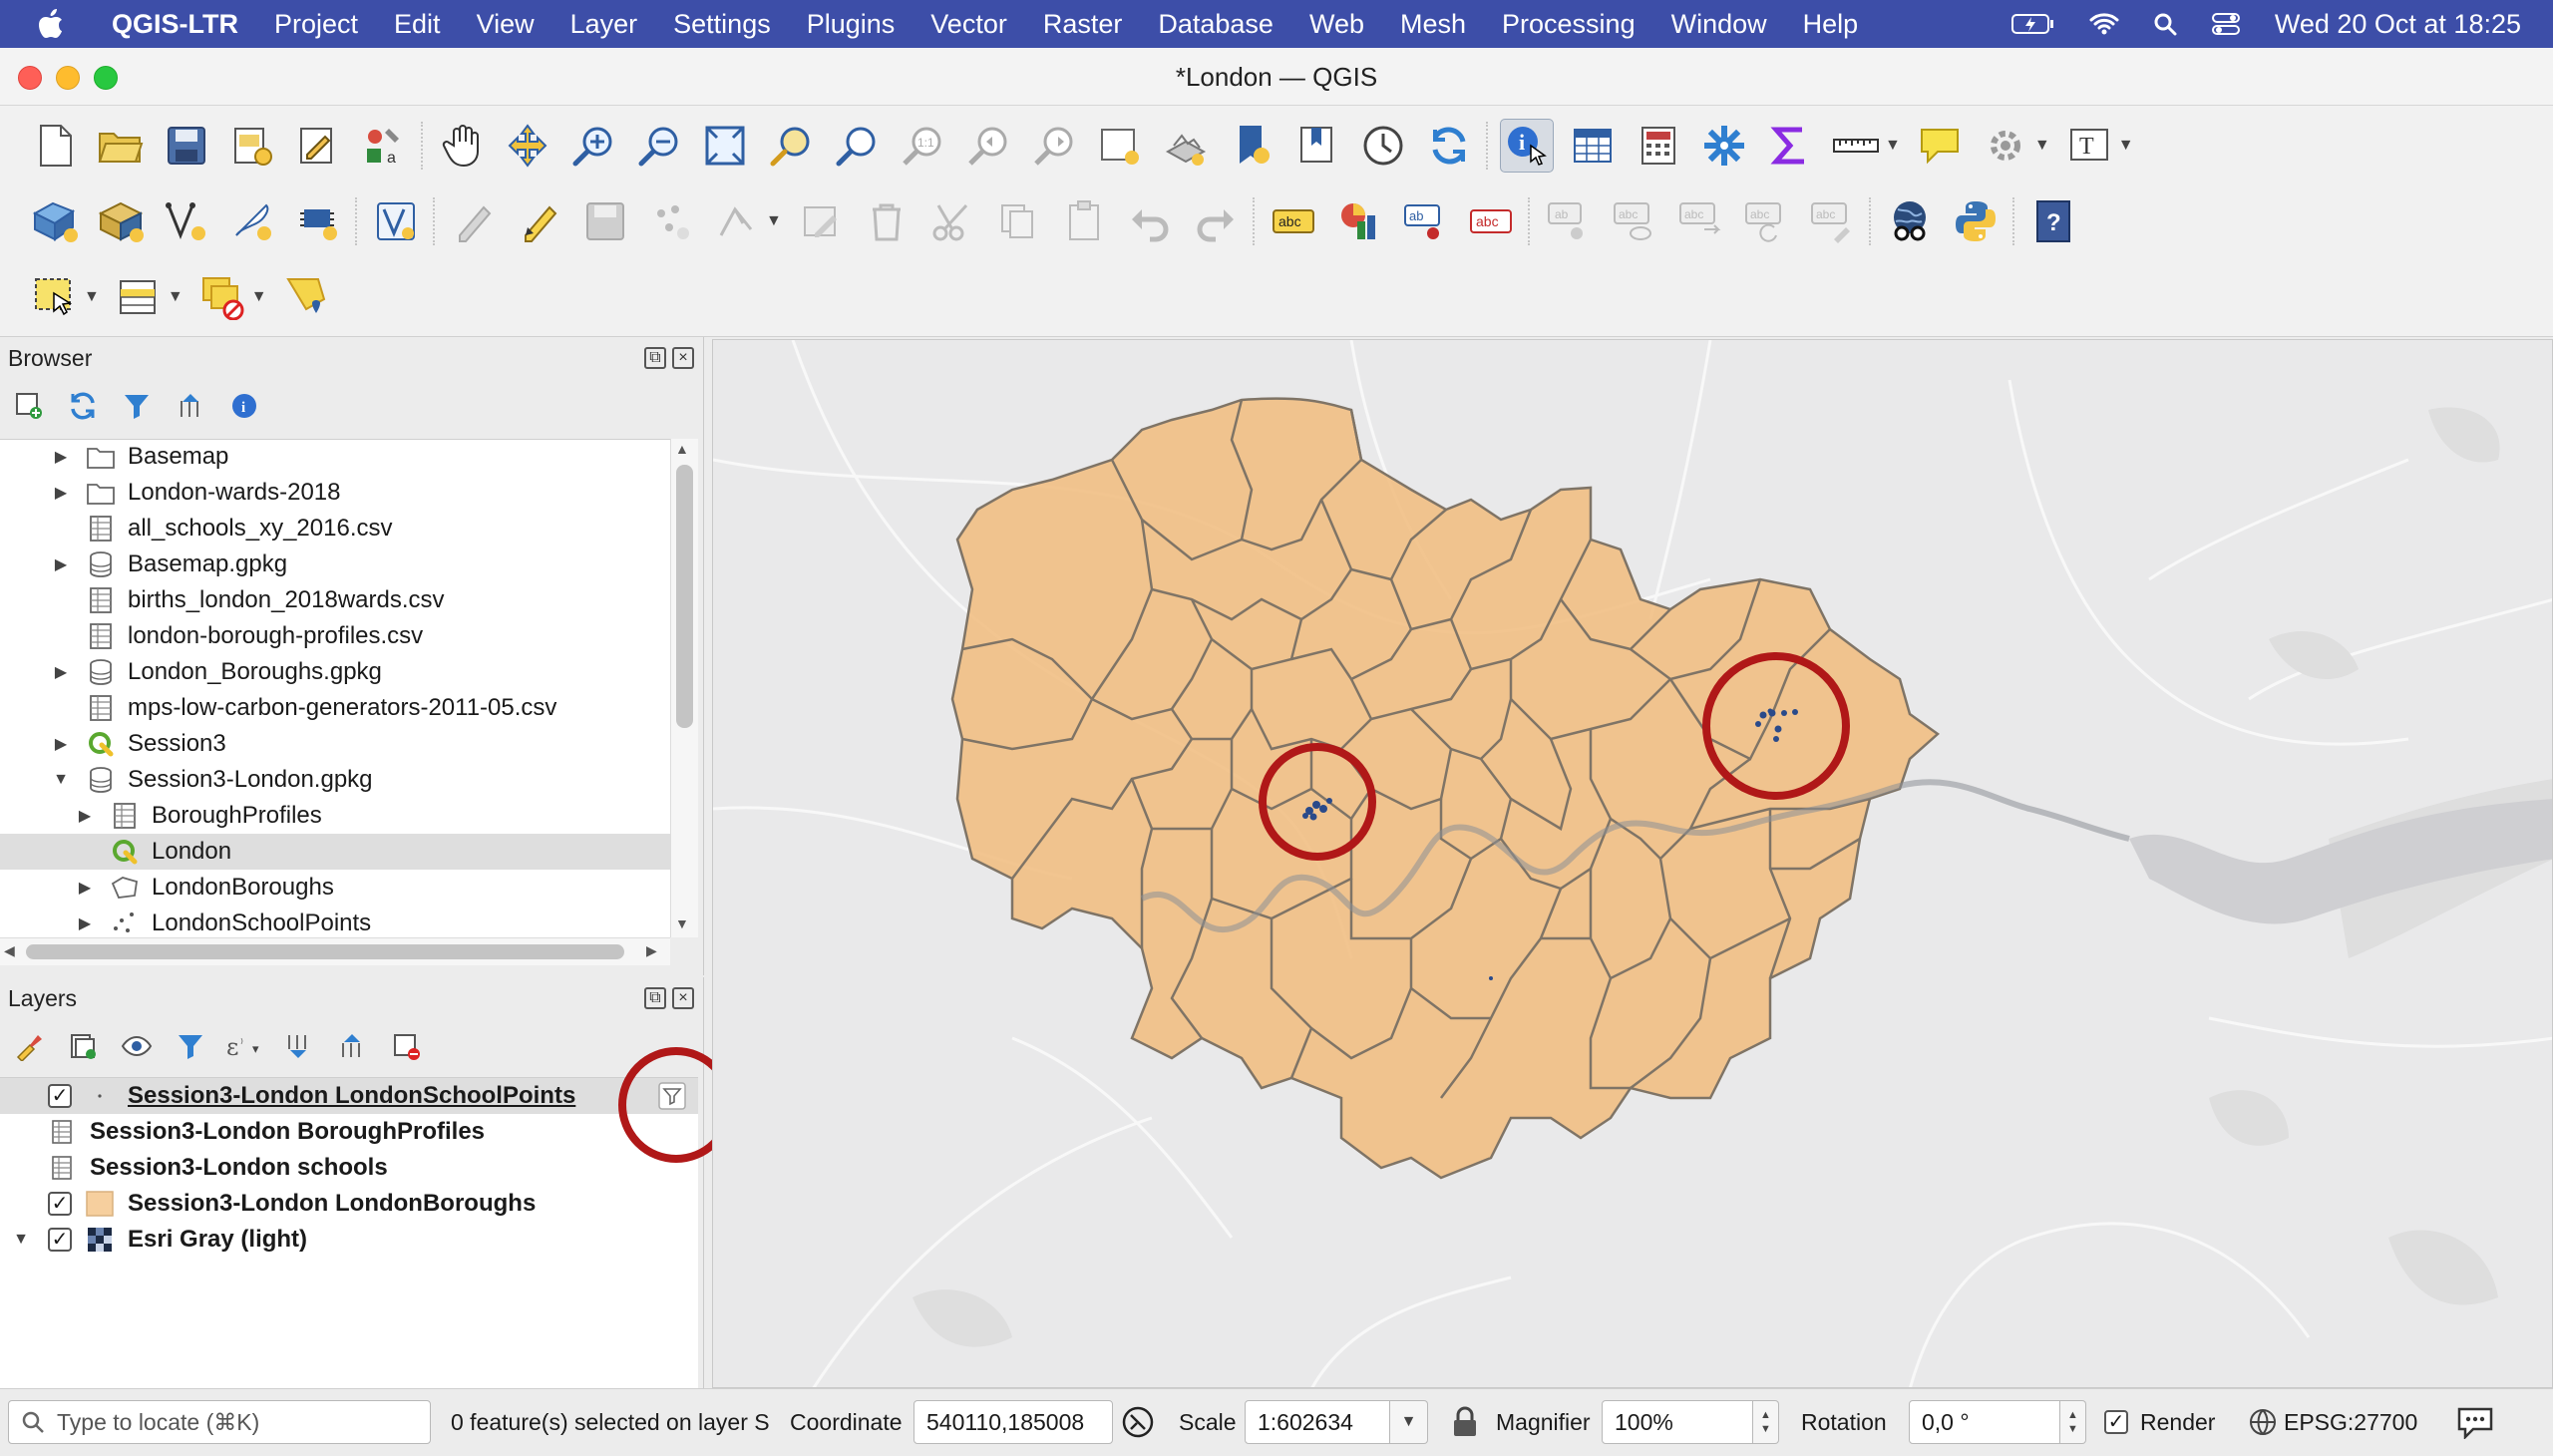 The height and width of the screenshot is (1456, 2553). Describe the element at coordinates (1318, 1422) in the screenshot. I see `scale-field: 1:602634` at that location.